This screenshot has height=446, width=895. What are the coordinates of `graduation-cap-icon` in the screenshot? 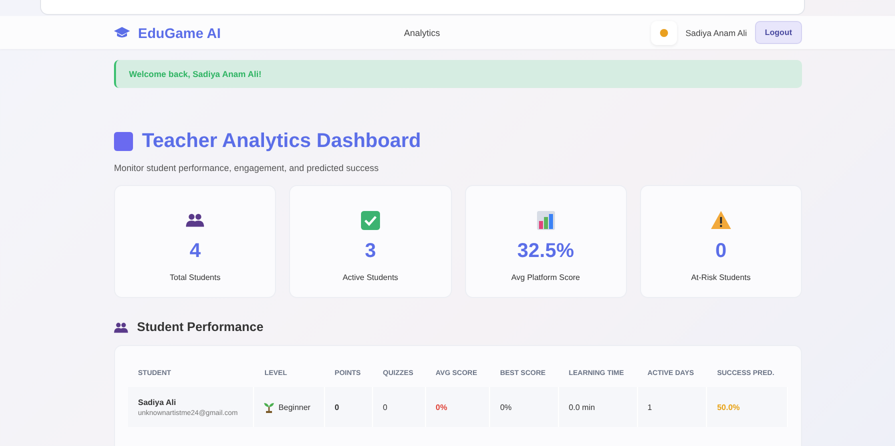 It's located at (122, 32).